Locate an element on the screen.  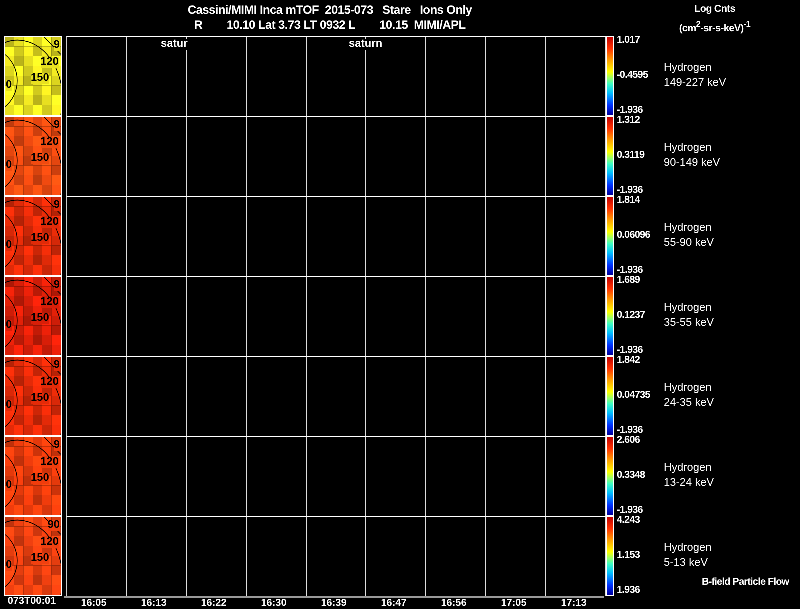
scale-mid: 0.3348 is located at coordinates (631, 476).